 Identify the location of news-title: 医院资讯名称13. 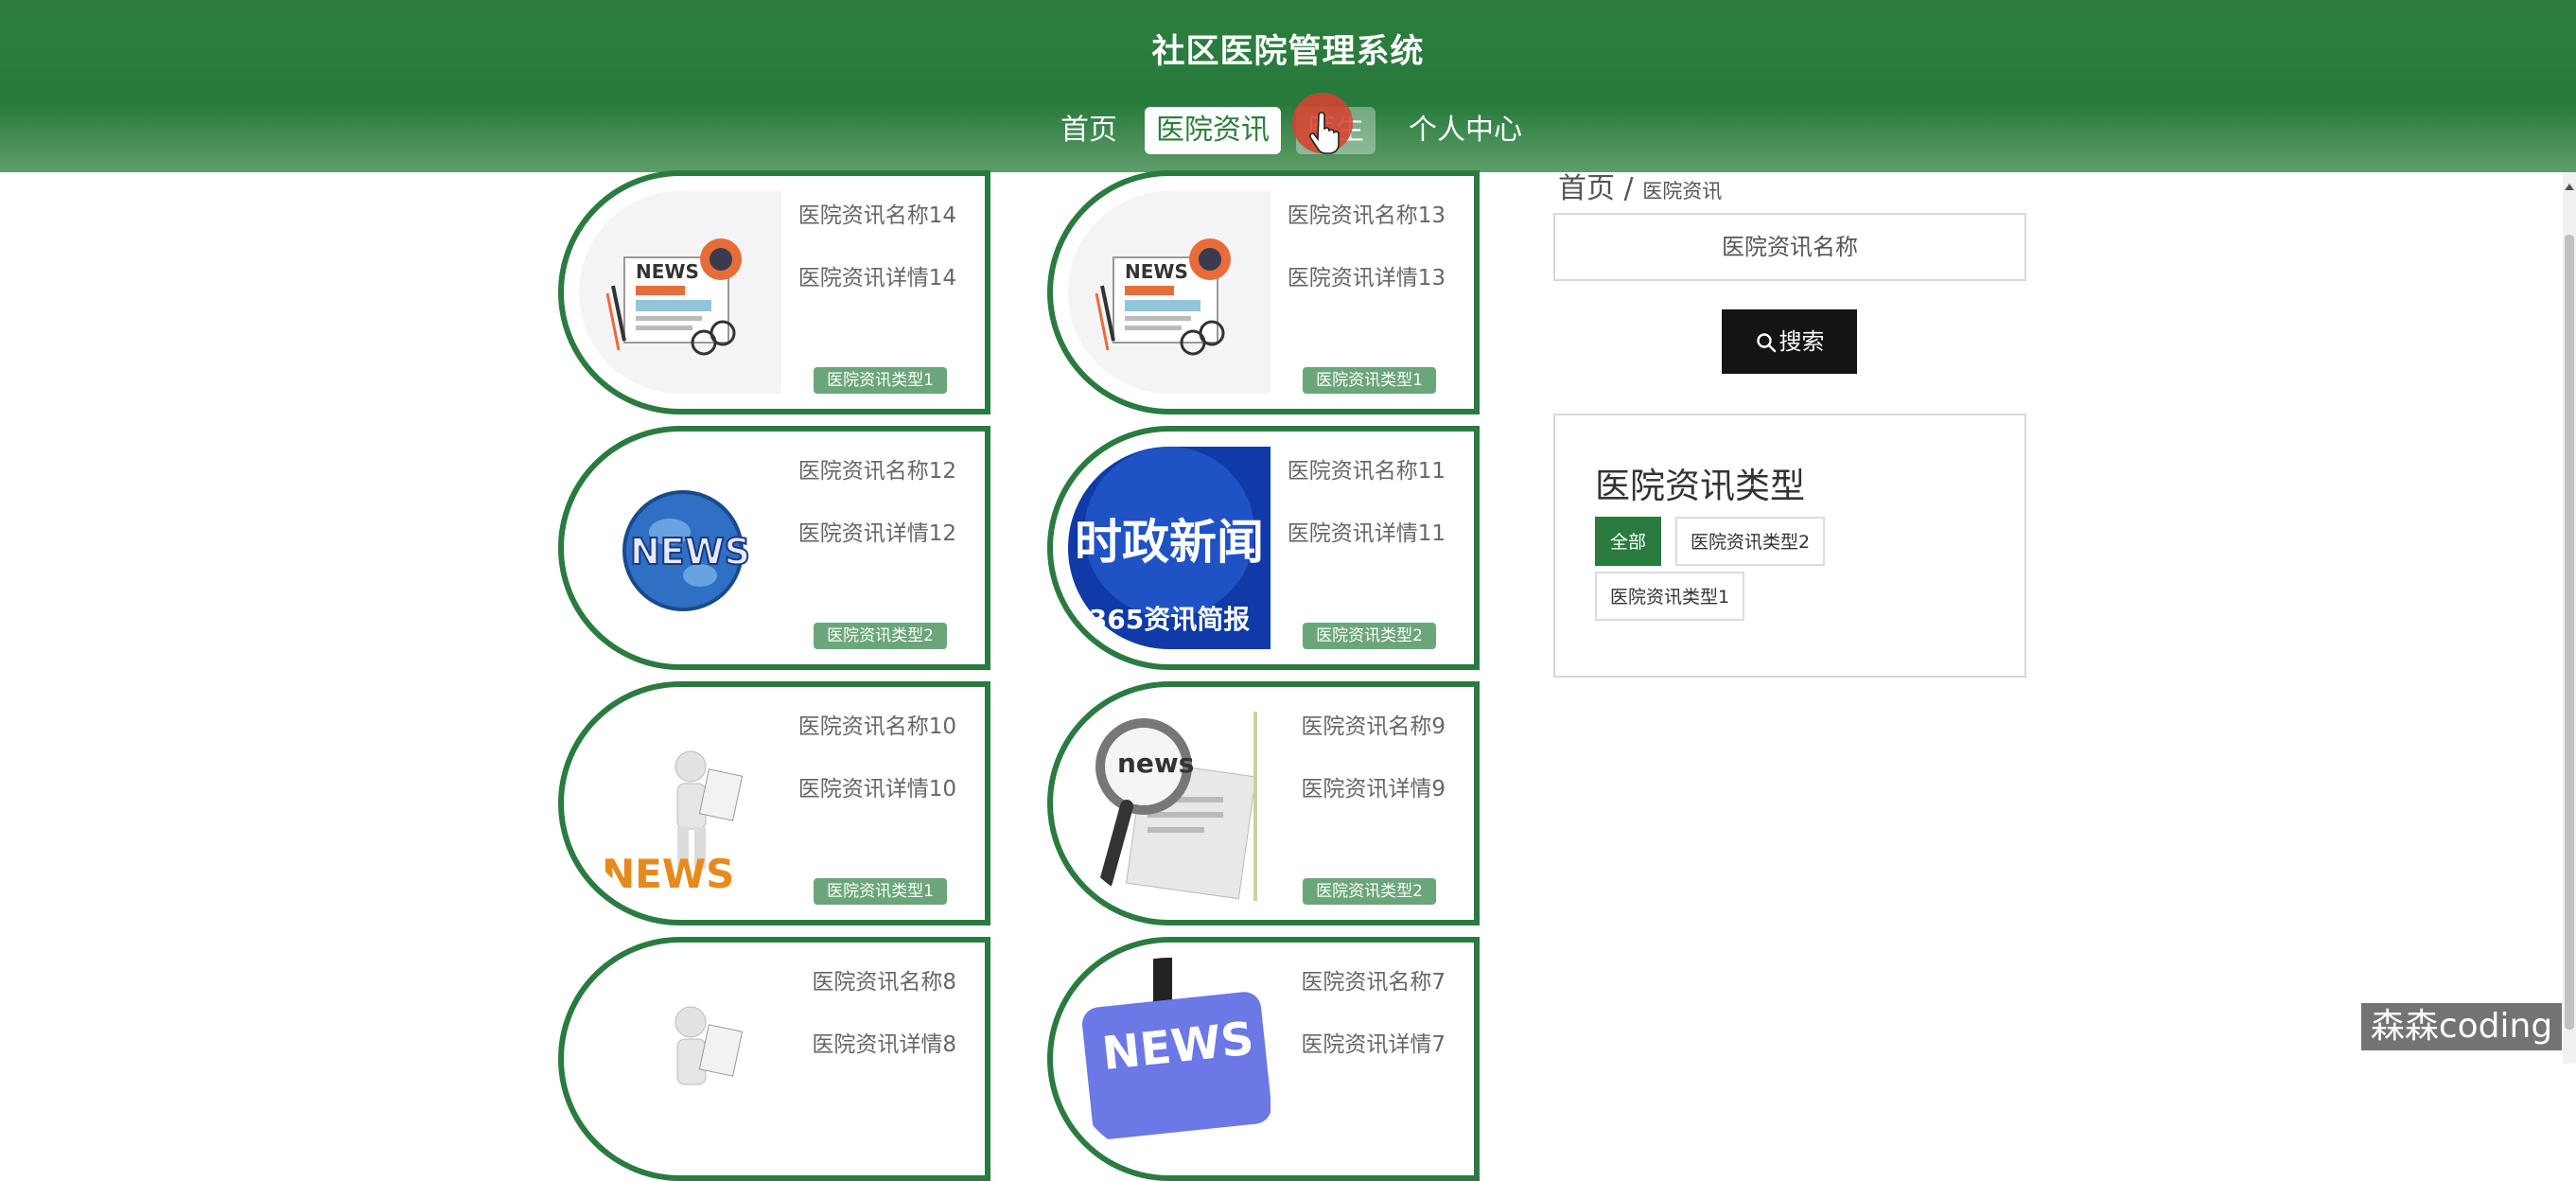
(1367, 213).